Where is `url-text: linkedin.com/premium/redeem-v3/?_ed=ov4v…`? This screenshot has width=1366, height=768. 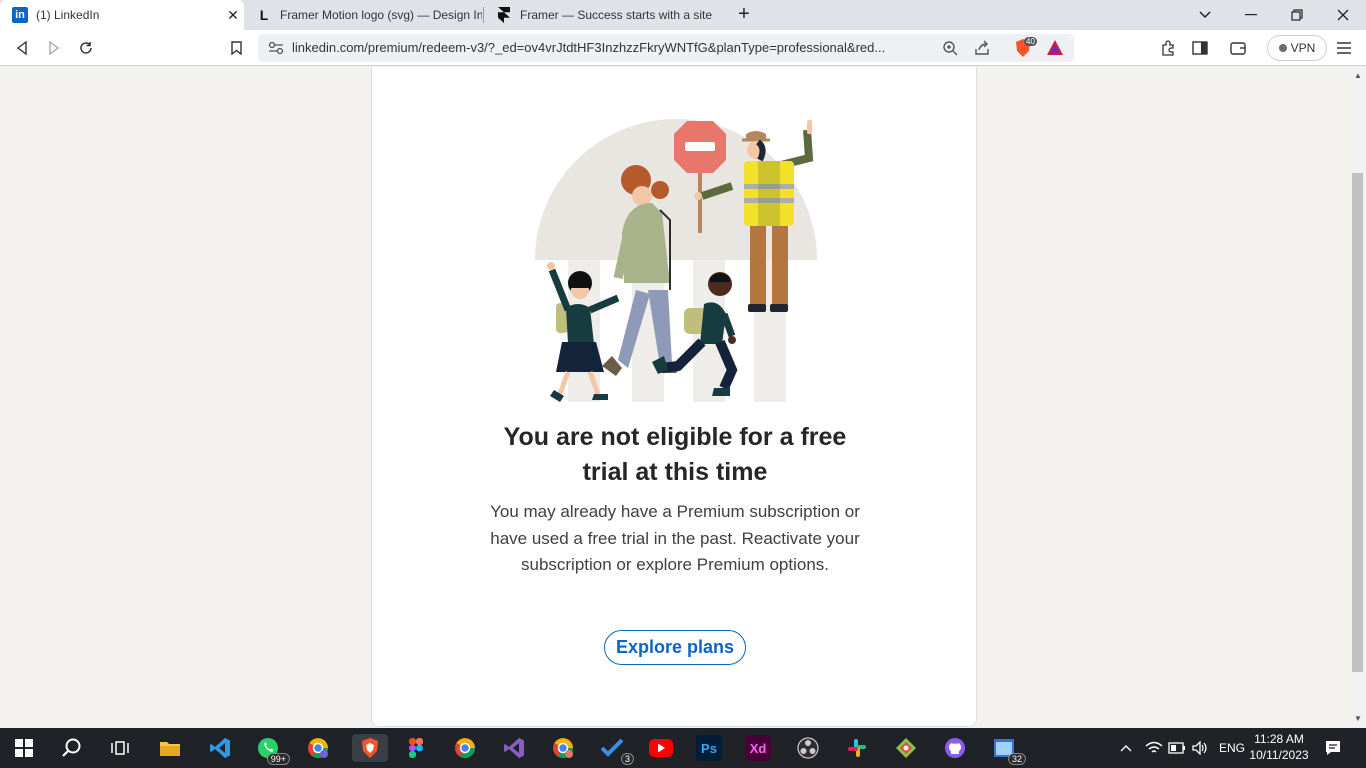 url-text: linkedin.com/premium/redeem-v3/?_ed=ov4v… is located at coordinates (589, 47).